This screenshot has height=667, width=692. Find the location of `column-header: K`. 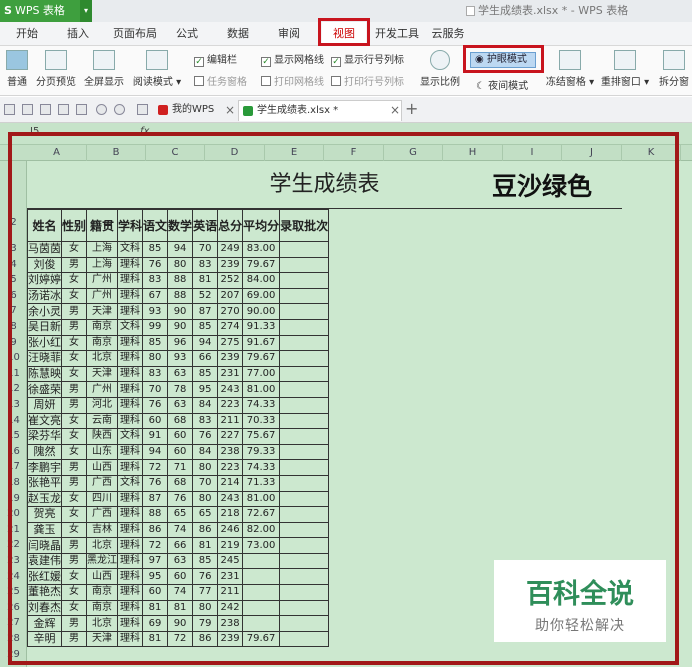

column-header: K is located at coordinates (651, 153).